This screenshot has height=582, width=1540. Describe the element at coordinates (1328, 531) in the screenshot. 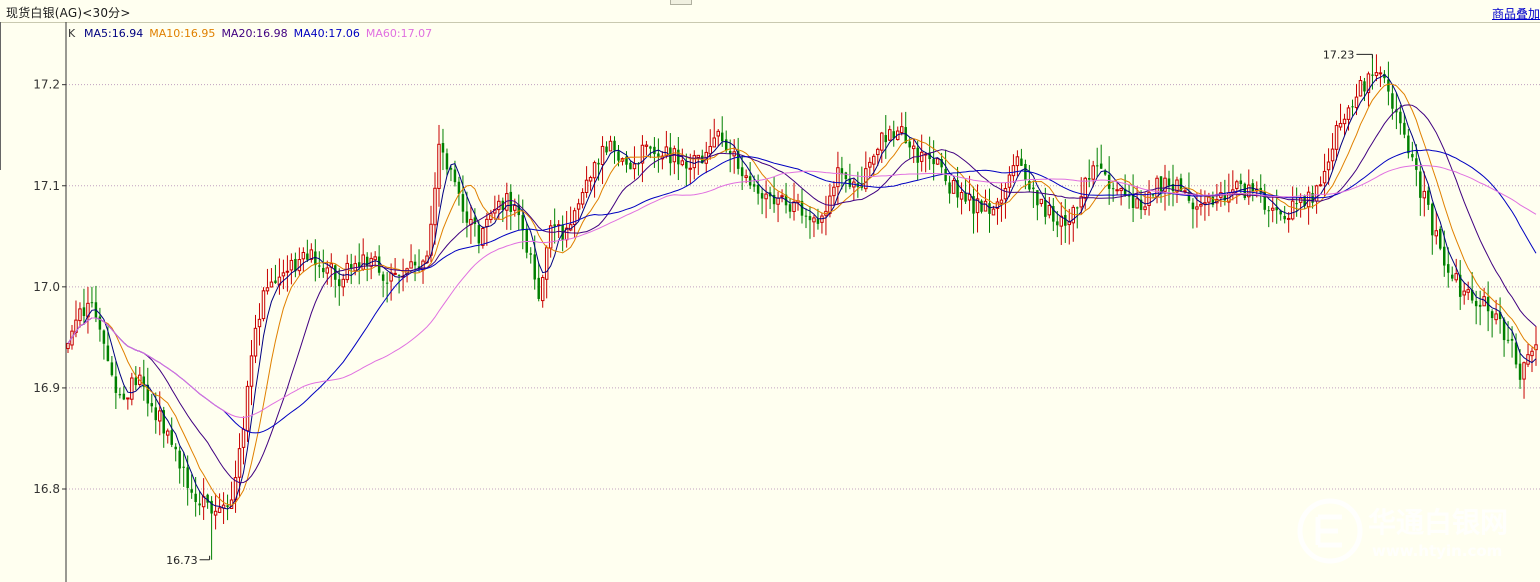

I see `watermark-logo-glyph` at that location.